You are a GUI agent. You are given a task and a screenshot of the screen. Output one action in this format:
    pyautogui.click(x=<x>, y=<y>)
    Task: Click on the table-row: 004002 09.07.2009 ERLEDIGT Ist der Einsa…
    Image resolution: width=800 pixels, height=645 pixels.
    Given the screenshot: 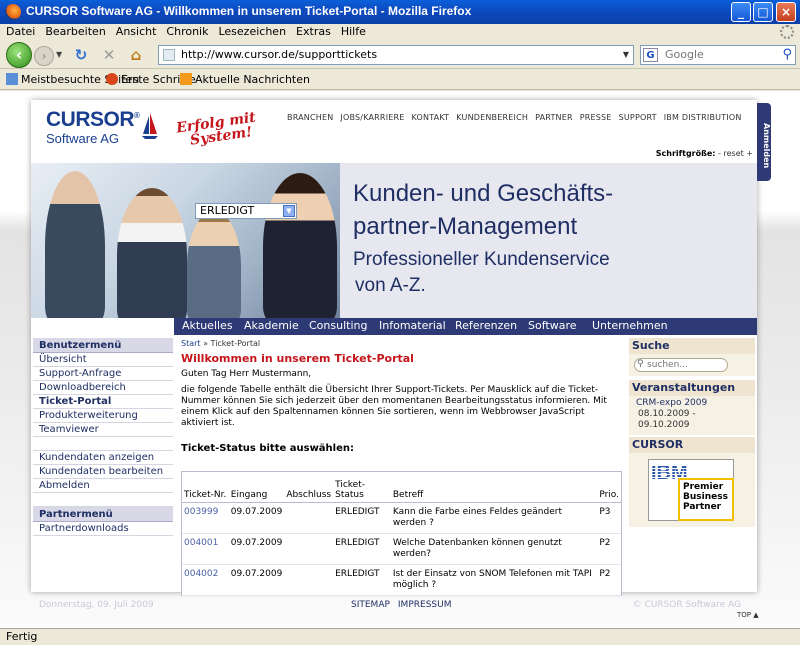 What is the action you would take?
    pyautogui.click(x=401, y=580)
    